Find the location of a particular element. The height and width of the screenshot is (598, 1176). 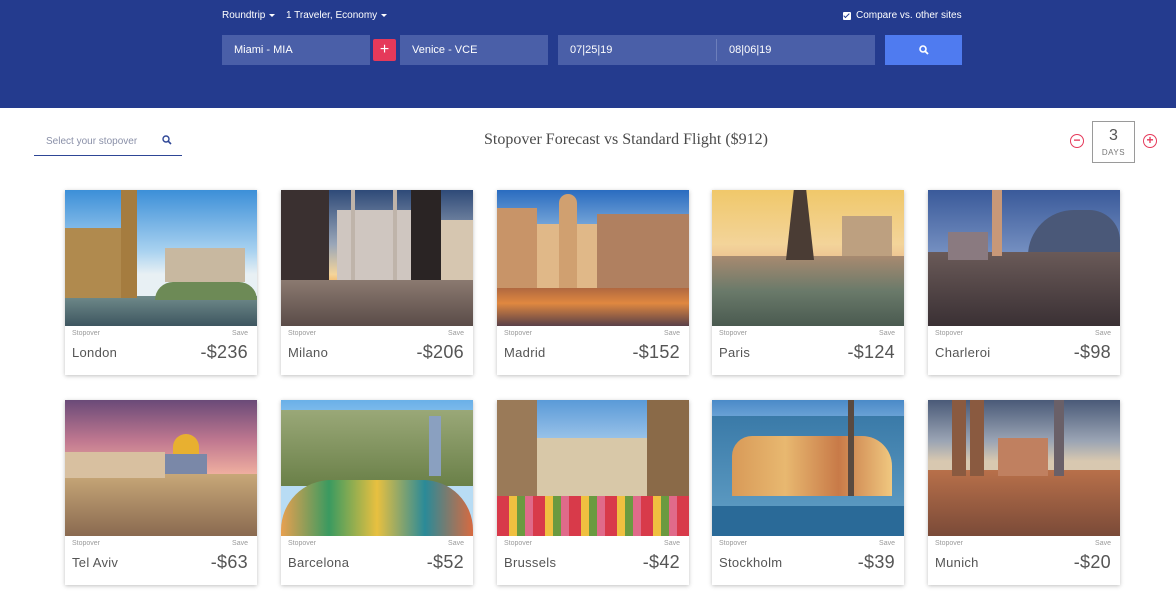

destination-card: Stopover Save London -$236 is located at coordinates (161, 282).